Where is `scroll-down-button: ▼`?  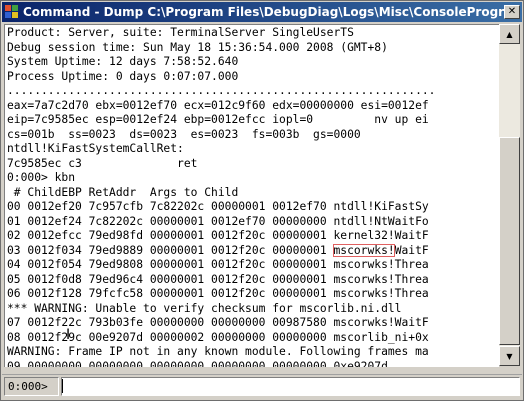
scroll-down-button: ▼ is located at coordinates (509, 356).